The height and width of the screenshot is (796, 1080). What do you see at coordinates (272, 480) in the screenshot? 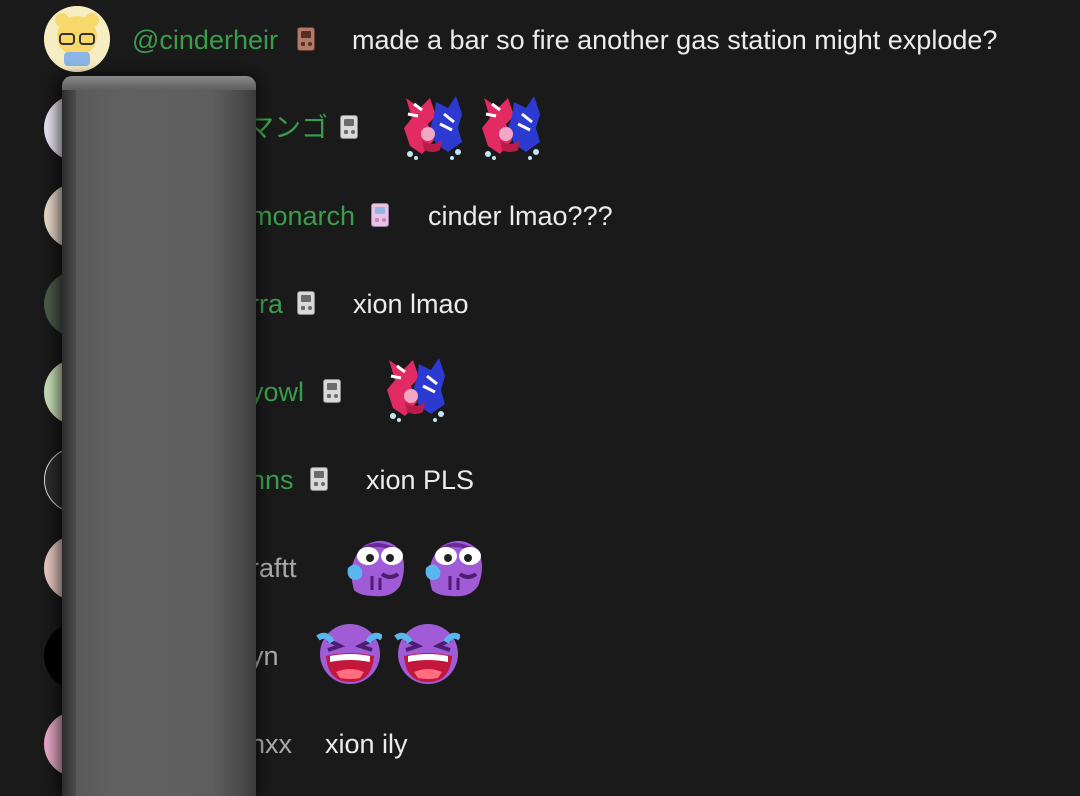
I see `username: nns` at bounding box center [272, 480].